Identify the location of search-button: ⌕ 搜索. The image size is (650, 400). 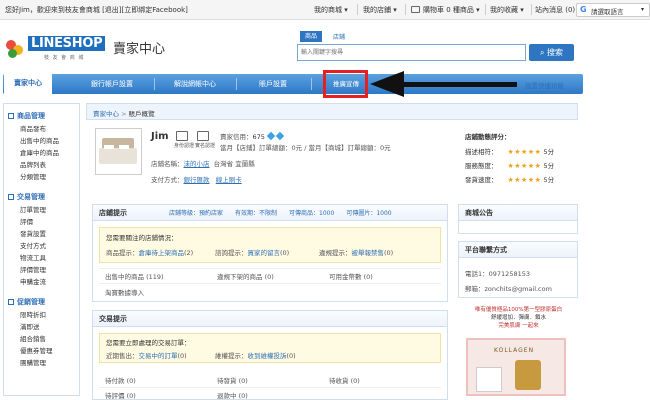
(551, 52).